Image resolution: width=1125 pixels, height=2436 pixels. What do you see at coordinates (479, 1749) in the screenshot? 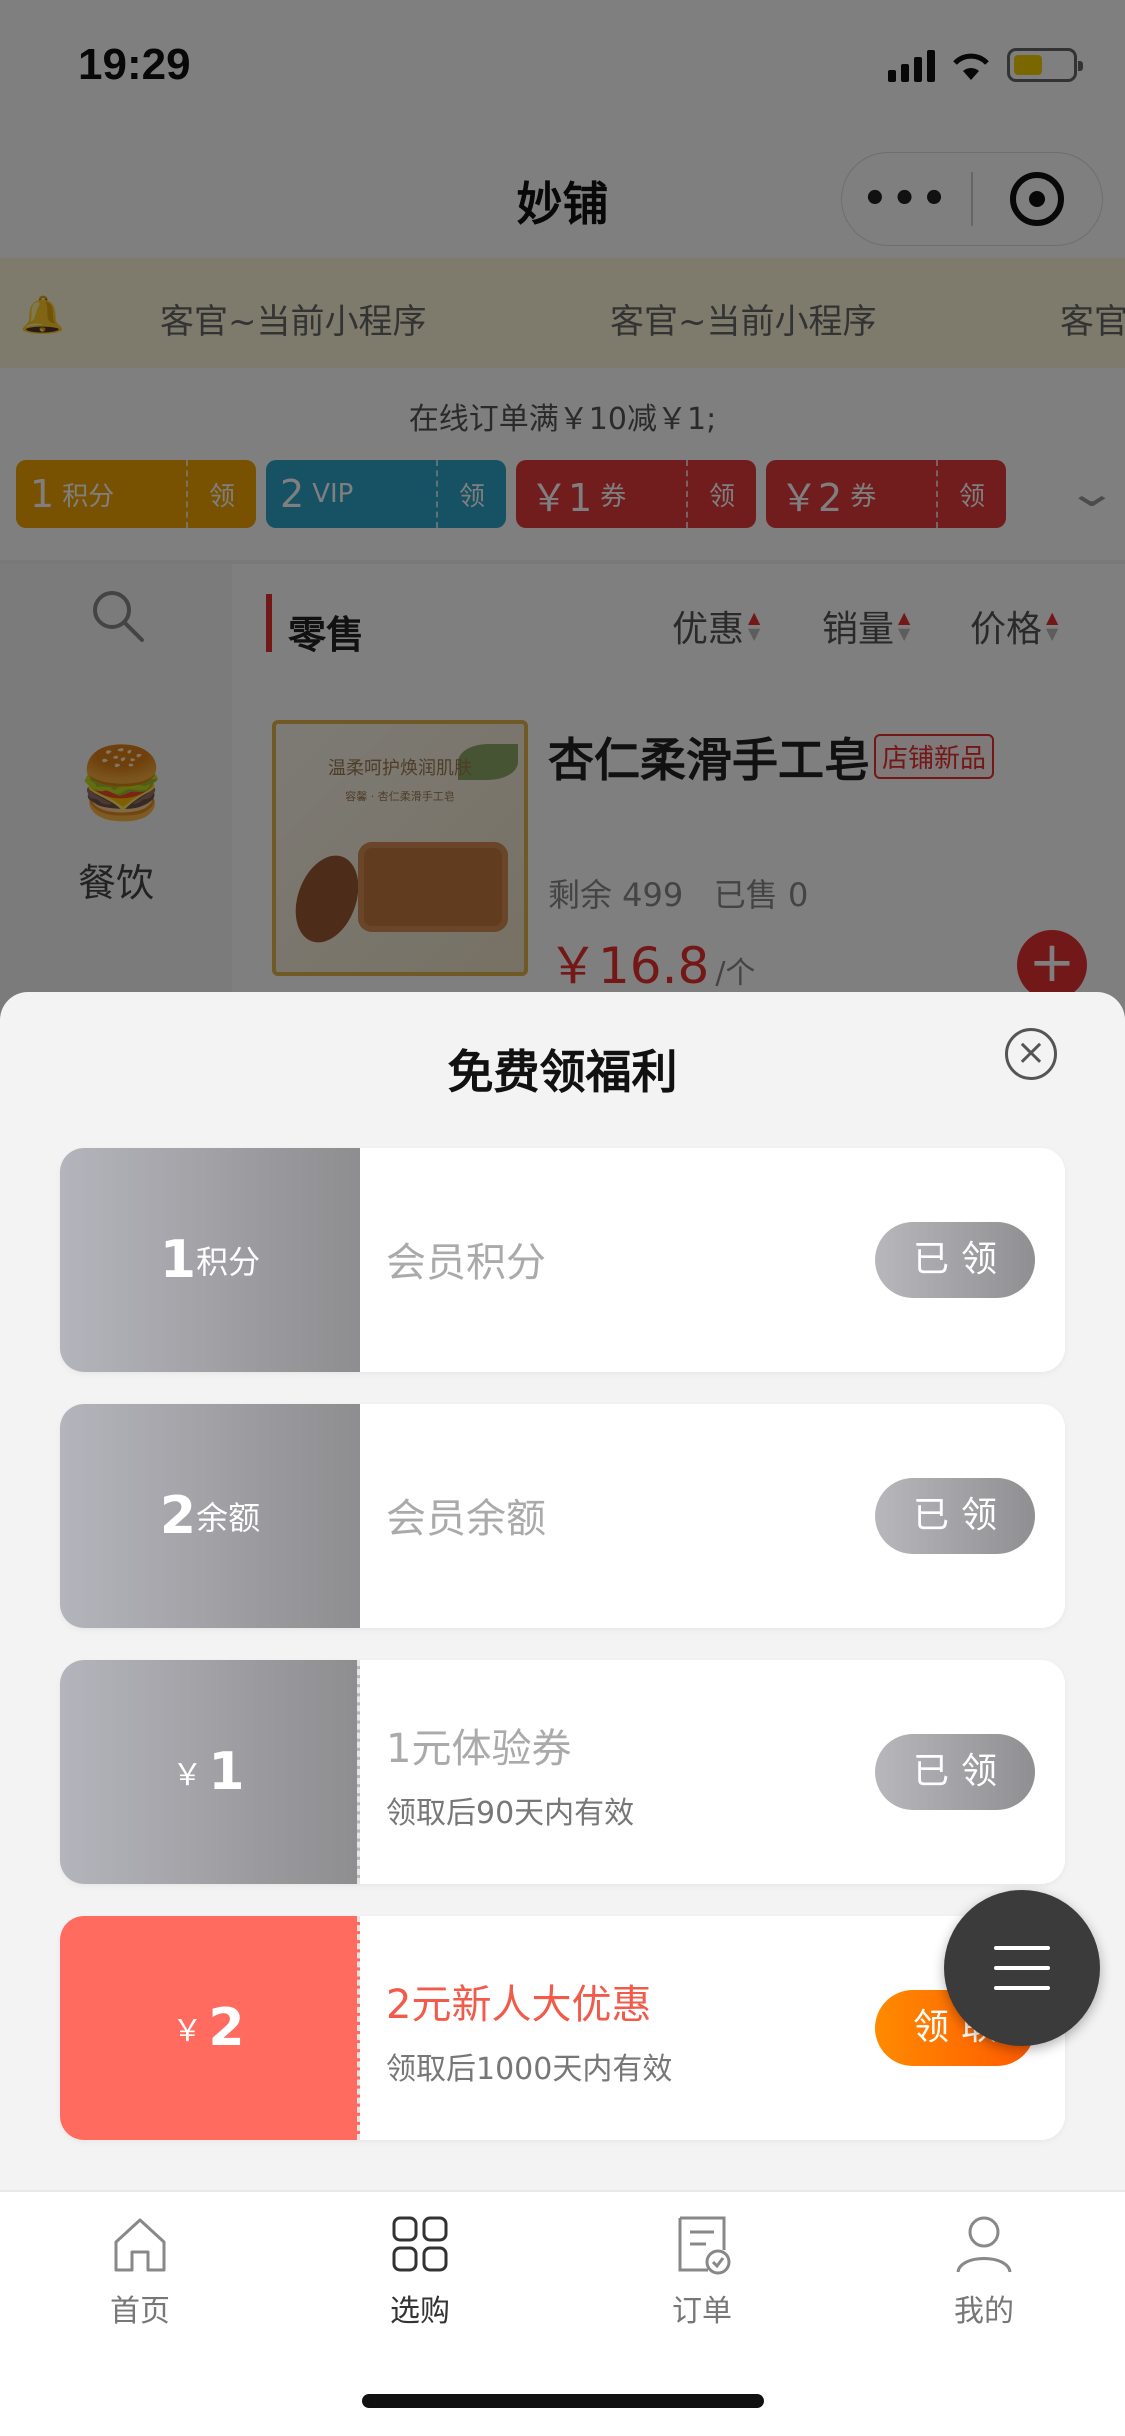
I see `card-title: 1元体验券` at bounding box center [479, 1749].